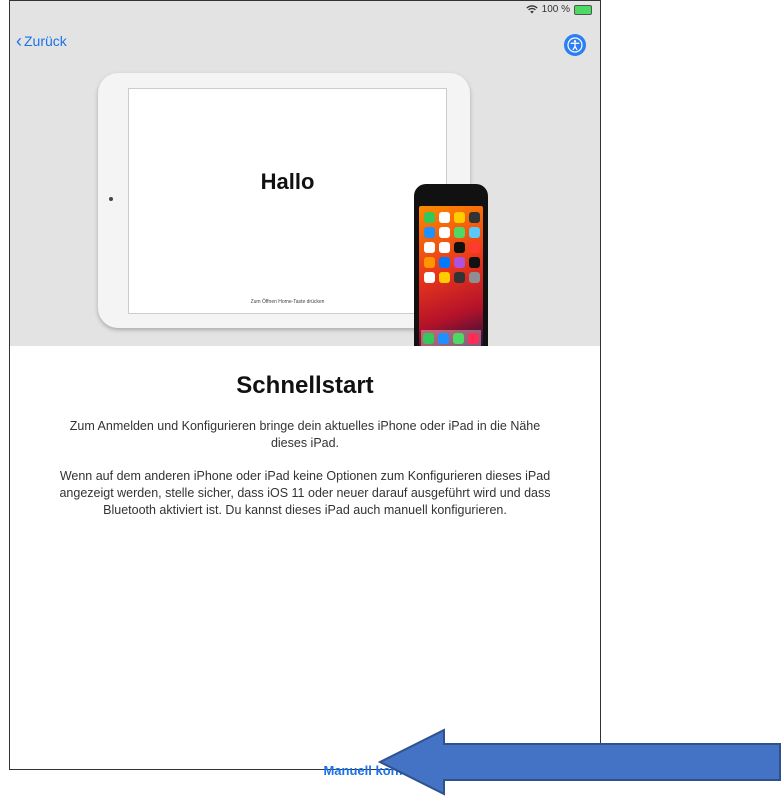  I want to click on messages-app-icon, so click(458, 338).